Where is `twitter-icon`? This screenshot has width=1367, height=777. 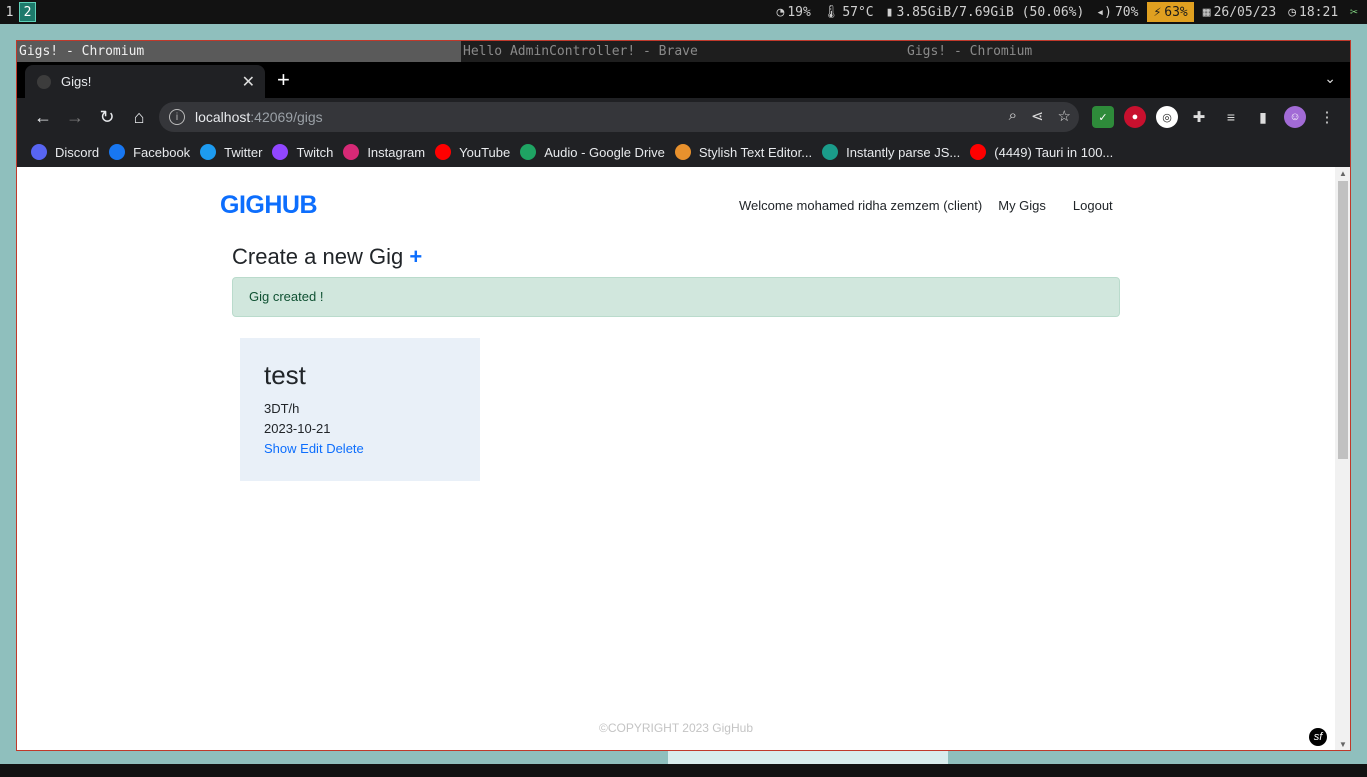 twitter-icon is located at coordinates (208, 152).